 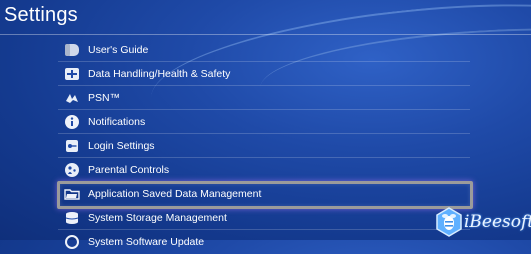 I want to click on menu-item-label: Login Settings, so click(x=121, y=146).